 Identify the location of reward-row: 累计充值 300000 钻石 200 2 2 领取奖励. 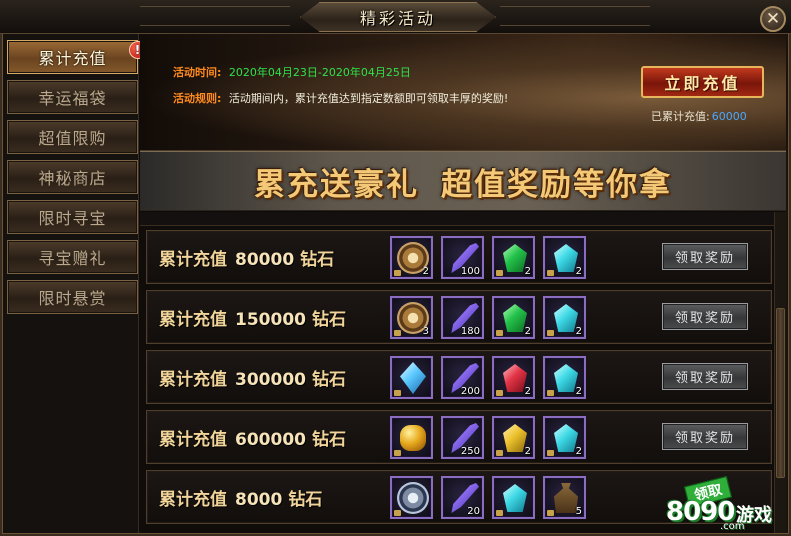
(459, 377).